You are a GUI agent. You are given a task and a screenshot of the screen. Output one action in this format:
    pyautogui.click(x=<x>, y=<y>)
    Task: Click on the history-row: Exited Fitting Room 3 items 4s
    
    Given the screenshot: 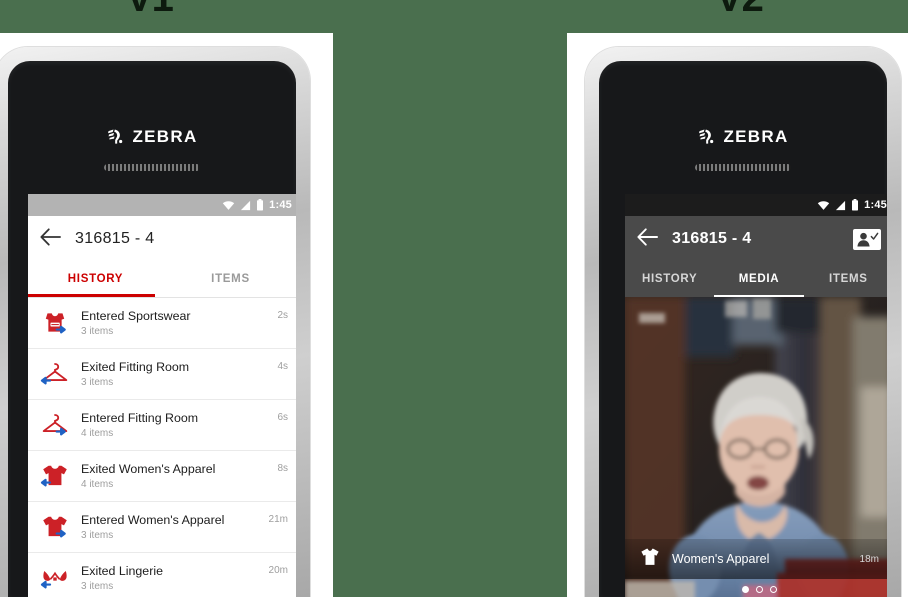 What is the action you would take?
    pyautogui.click(x=162, y=374)
    